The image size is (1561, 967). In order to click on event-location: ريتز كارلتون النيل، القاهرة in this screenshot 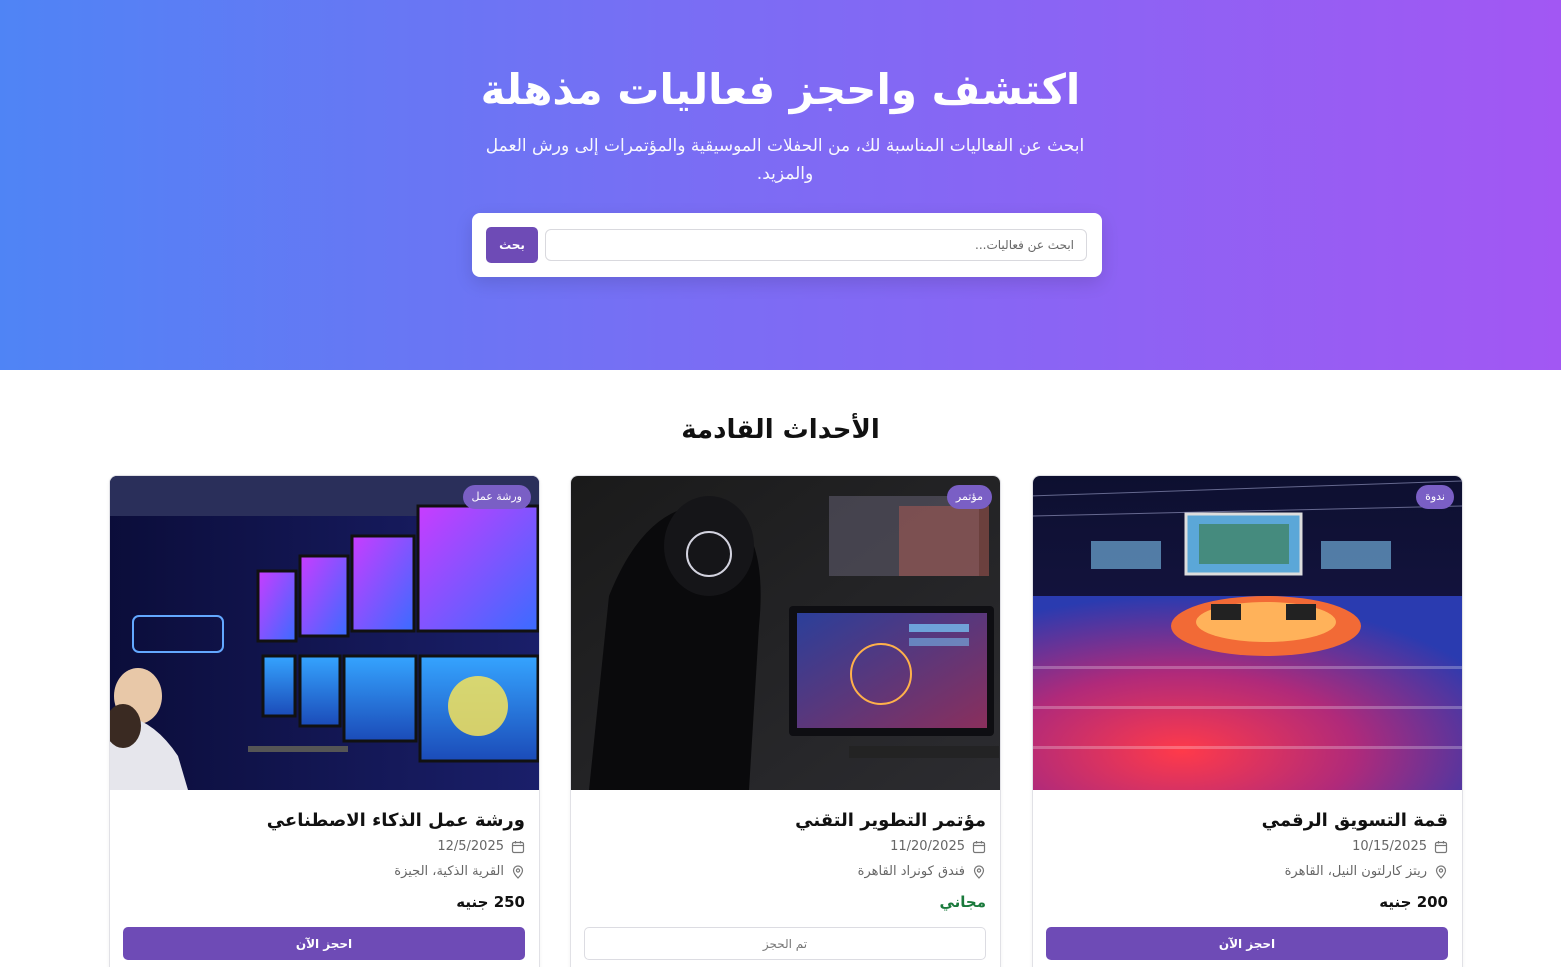, I will do `click(1355, 871)`.